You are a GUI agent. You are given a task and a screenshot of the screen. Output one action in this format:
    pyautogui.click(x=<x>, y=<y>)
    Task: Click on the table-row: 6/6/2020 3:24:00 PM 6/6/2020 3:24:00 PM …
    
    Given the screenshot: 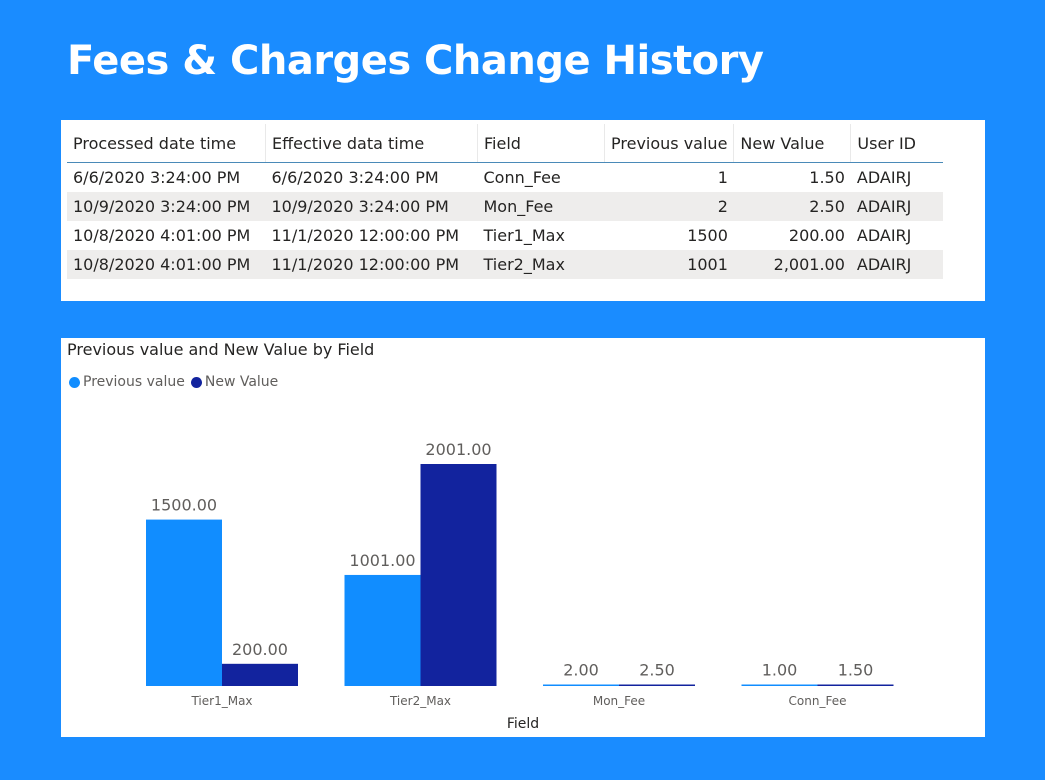 What is the action you would take?
    pyautogui.click(x=505, y=178)
    